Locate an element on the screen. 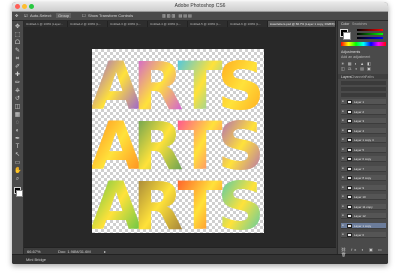 This screenshot has width=400, height=275. layer-row: ● Layer 4 is located at coordinates (363, 130).